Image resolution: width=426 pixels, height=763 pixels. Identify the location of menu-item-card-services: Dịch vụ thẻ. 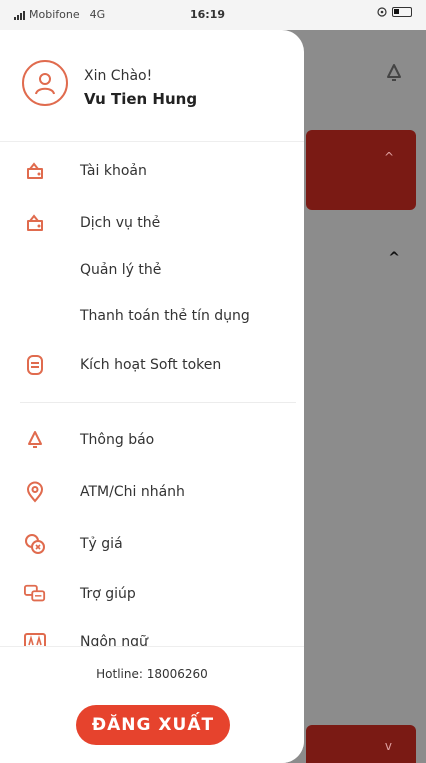
(152, 223).